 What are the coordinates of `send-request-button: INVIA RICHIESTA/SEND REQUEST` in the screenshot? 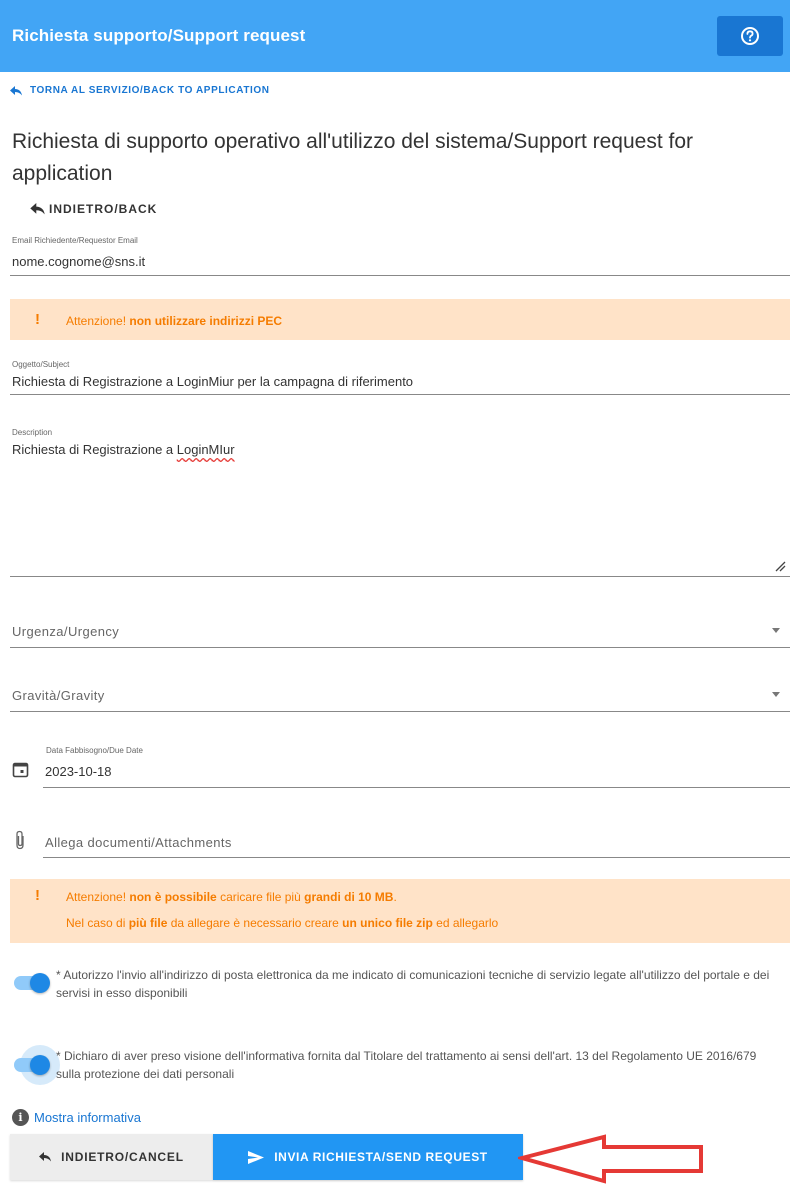 It's located at (368, 1157).